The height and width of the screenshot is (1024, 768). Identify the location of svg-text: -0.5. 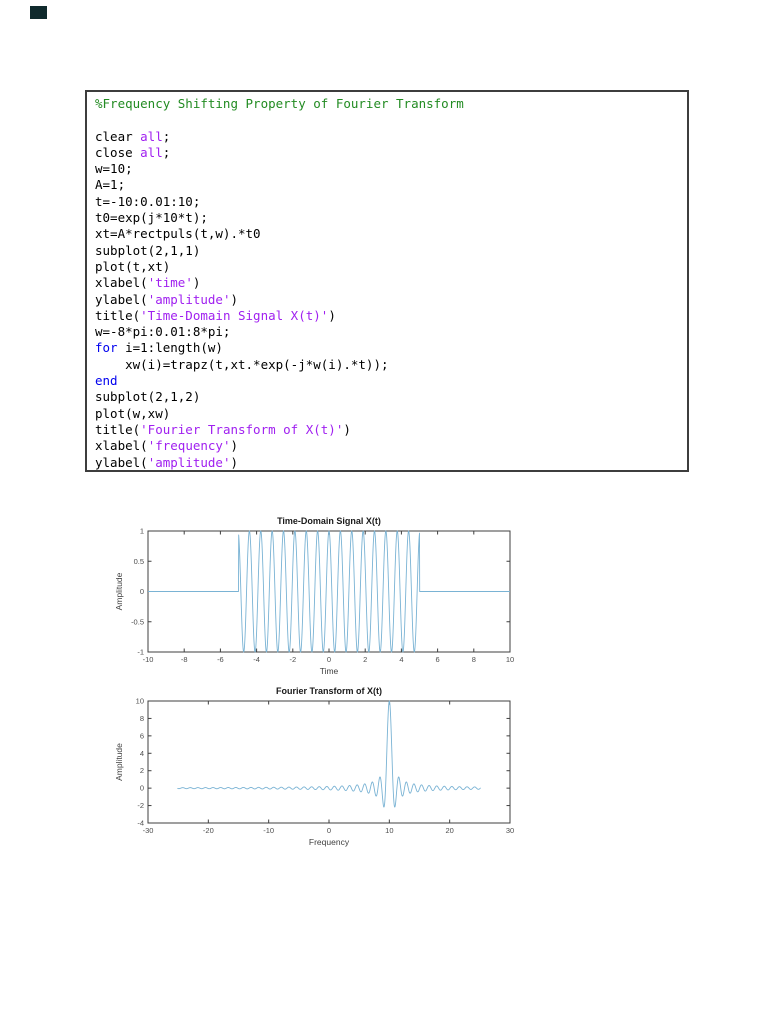
(137, 621).